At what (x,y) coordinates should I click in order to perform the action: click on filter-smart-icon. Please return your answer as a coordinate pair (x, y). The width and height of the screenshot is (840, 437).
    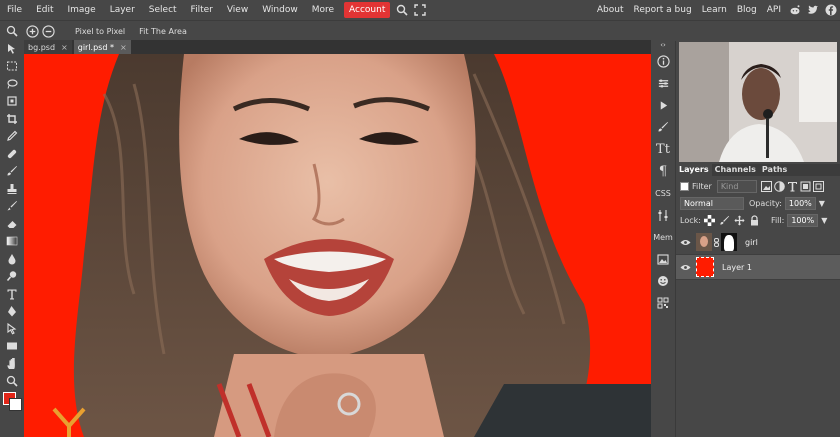
    Looking at the image, I should click on (818, 186).